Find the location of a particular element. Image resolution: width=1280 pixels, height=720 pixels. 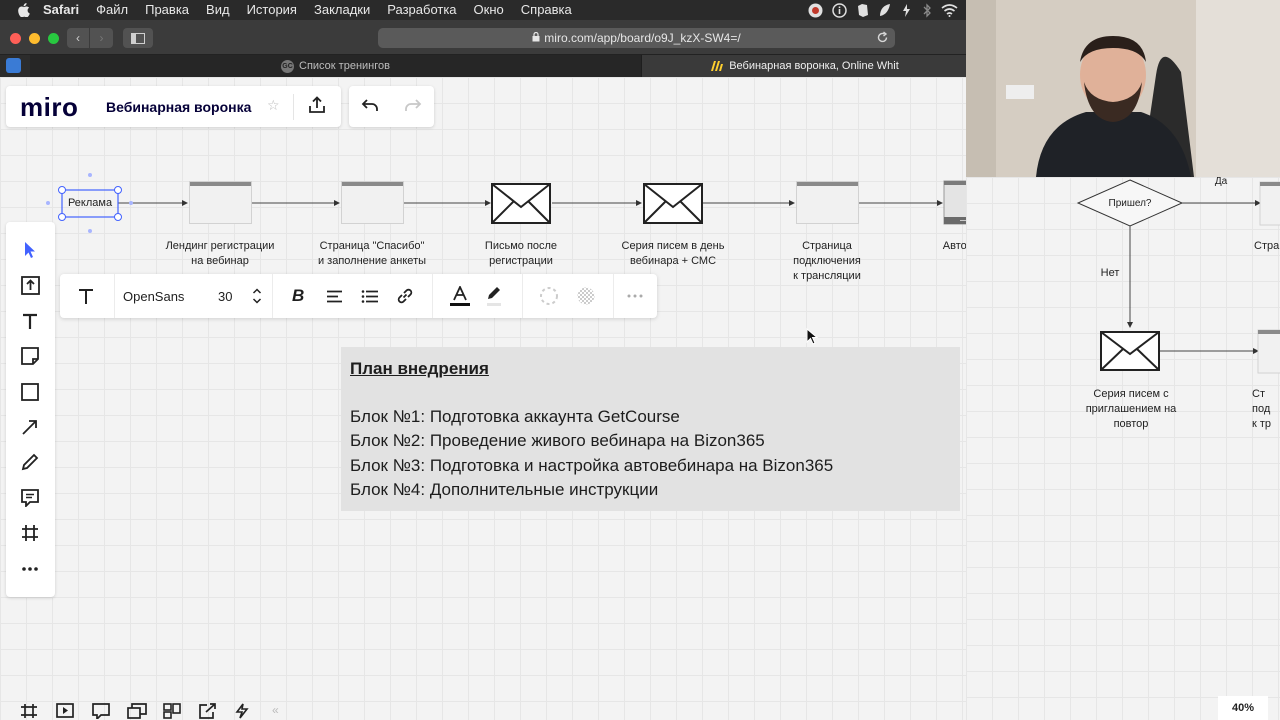

connect-page-frame is located at coordinates (827, 202).